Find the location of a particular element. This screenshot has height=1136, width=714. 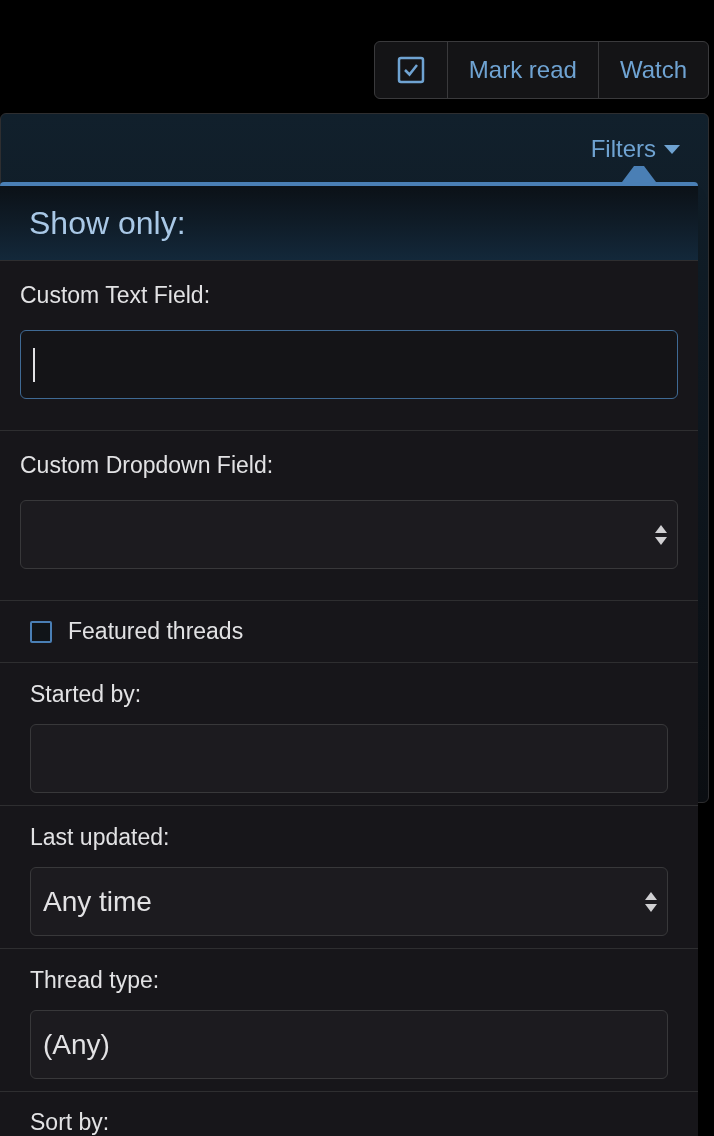

text-field: (Any) is located at coordinates (349, 1044).